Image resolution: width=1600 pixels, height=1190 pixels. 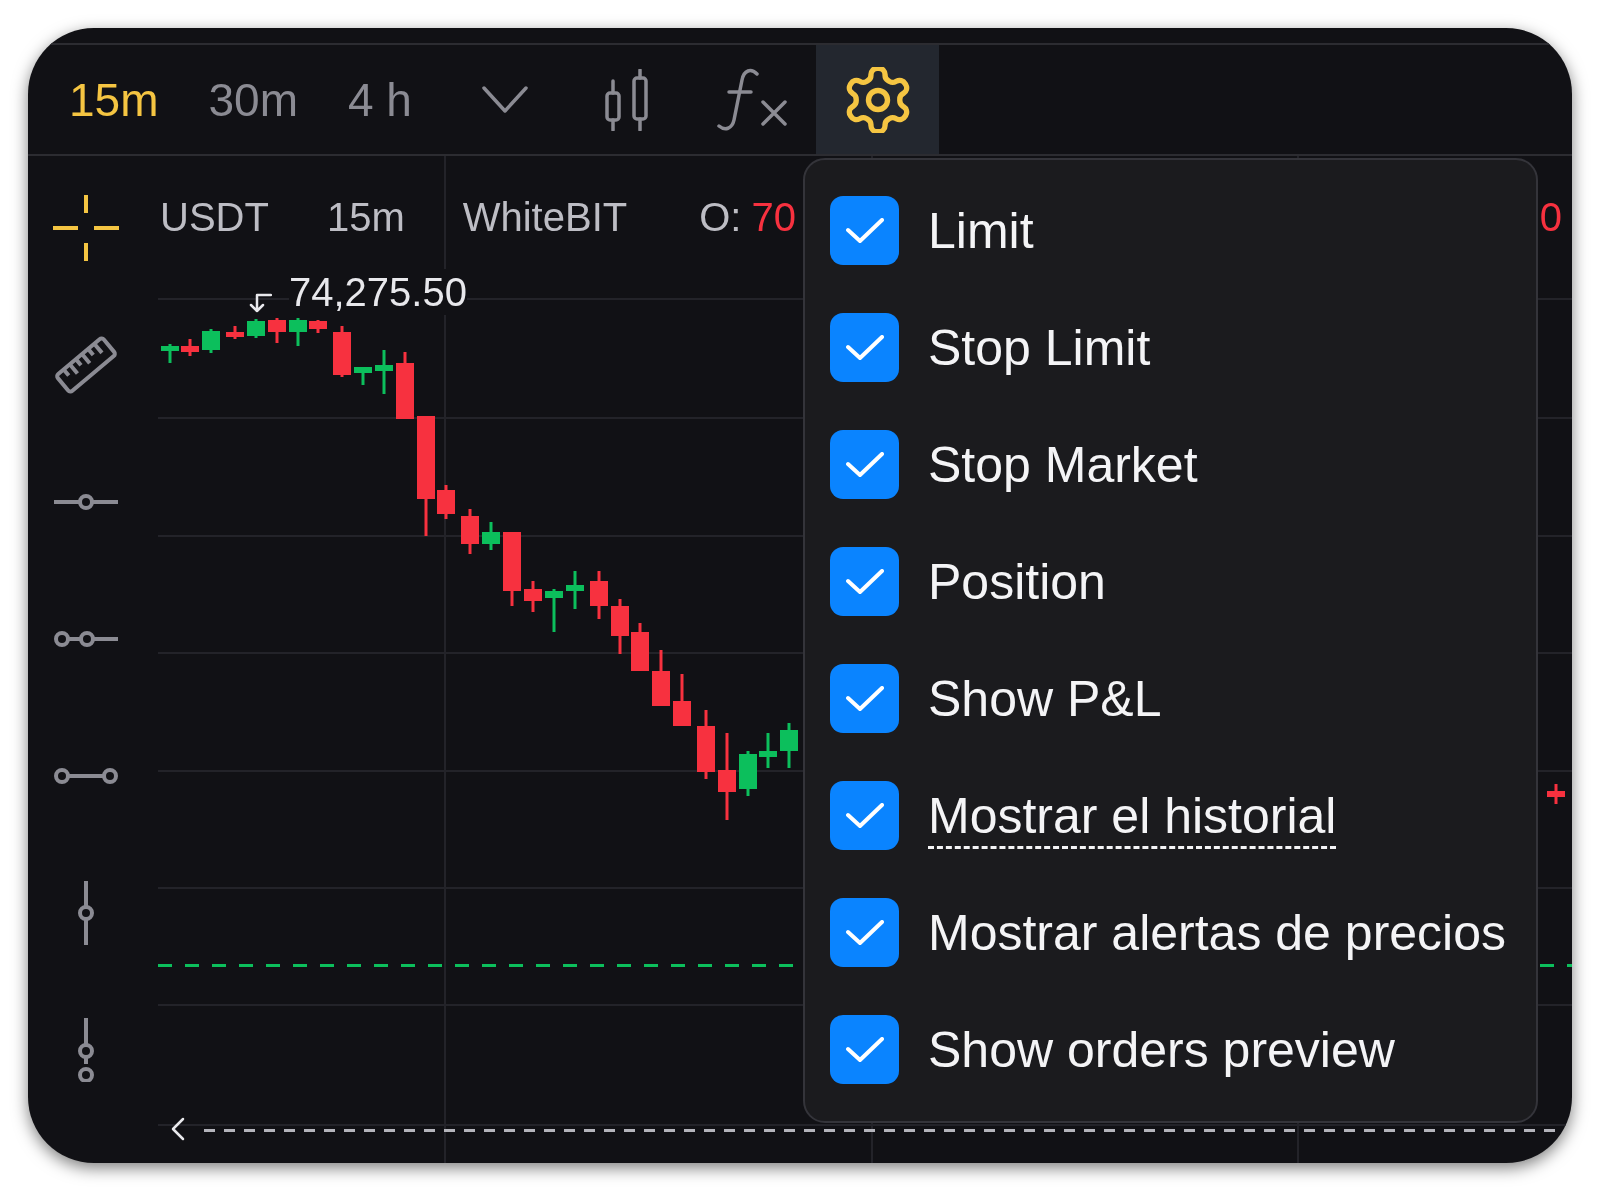 I want to click on high-price-label: 74,275.50, so click(x=378, y=292).